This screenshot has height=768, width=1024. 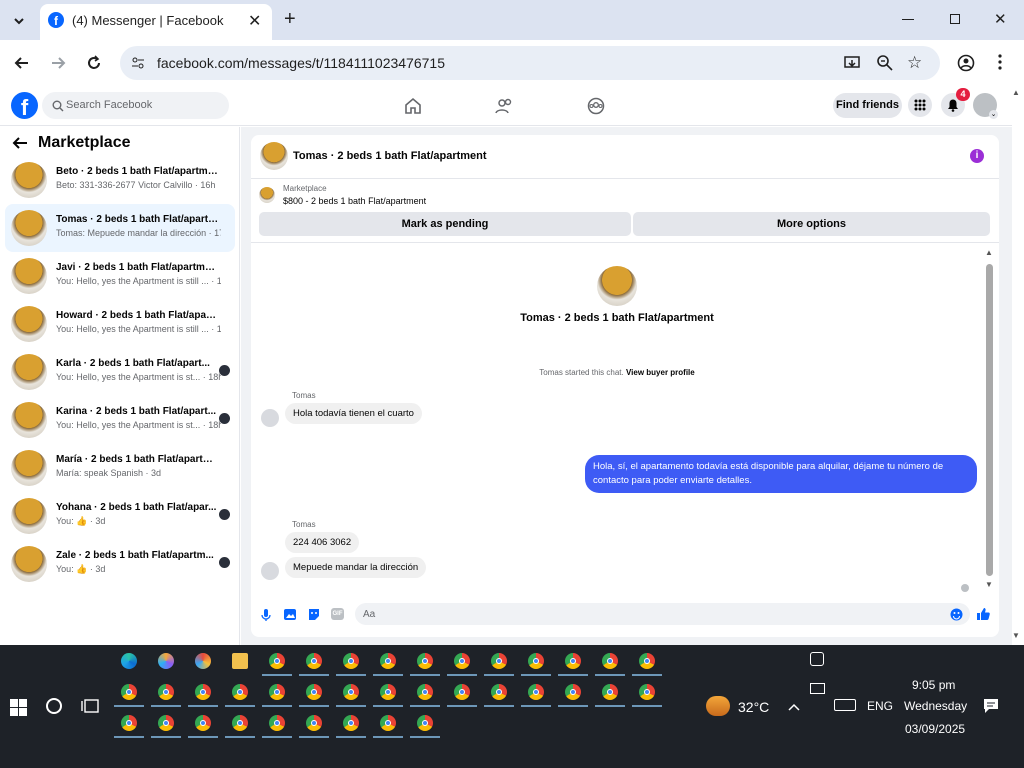 What do you see at coordinates (993, 114) in the screenshot?
I see `account-chevron-icon: ⌄` at bounding box center [993, 114].